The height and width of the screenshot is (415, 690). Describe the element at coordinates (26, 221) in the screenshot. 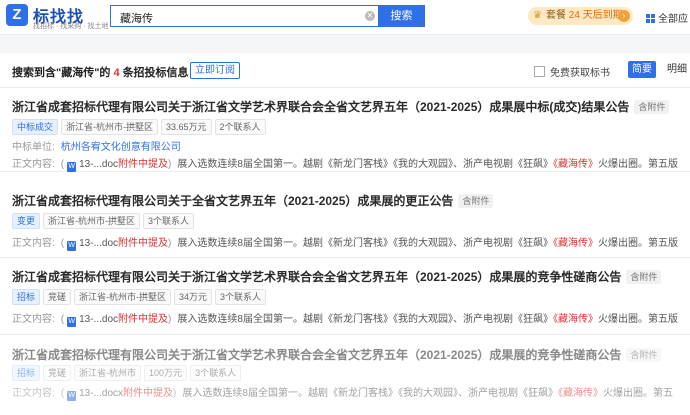

I see `notice-type-badge: 变更` at that location.